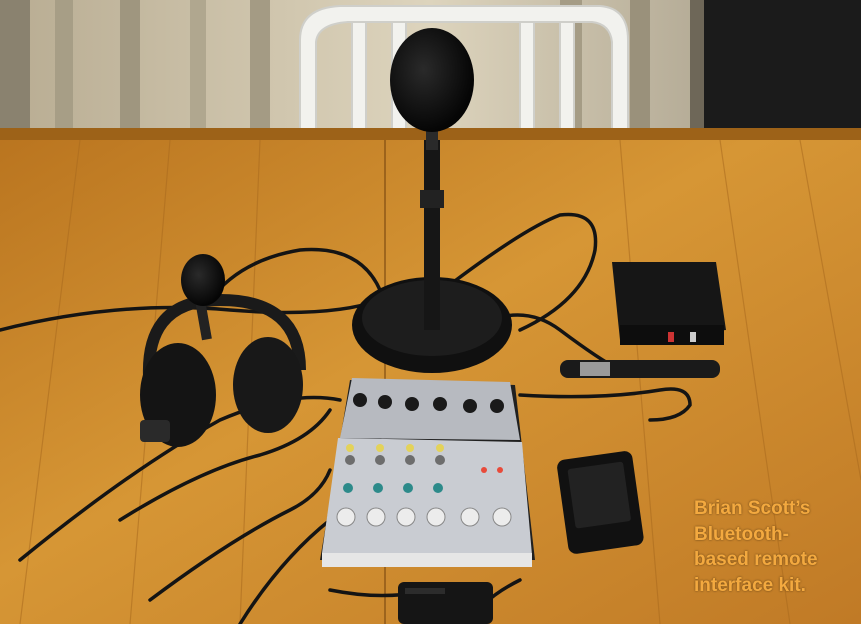 The height and width of the screenshot is (624, 861). I want to click on caption-line-2: Bluetooth-, so click(741, 534).